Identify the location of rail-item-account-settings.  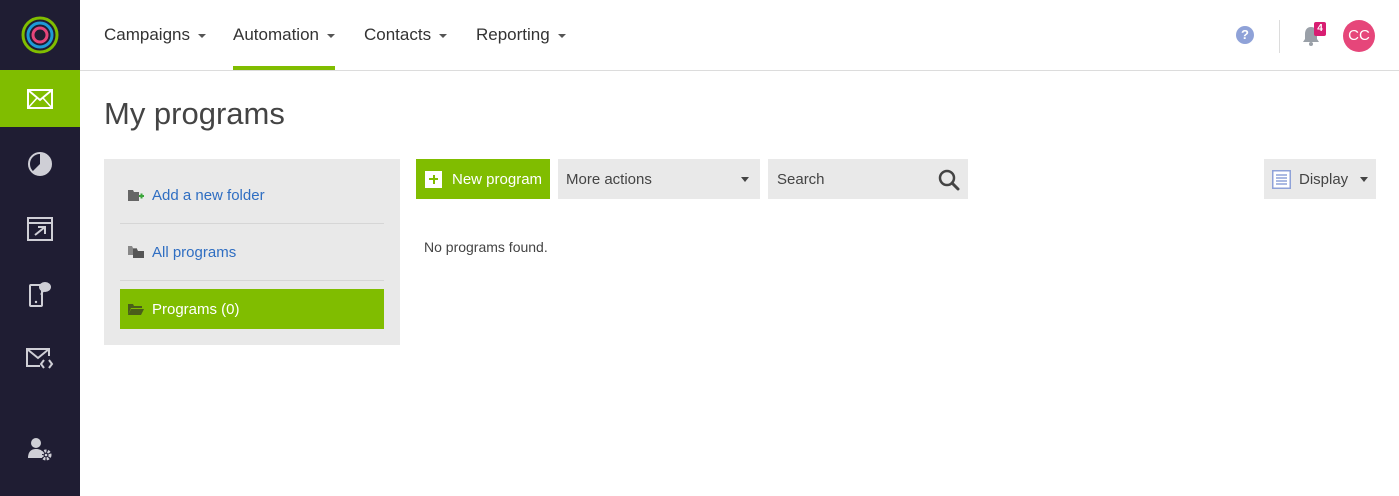
(40, 448).